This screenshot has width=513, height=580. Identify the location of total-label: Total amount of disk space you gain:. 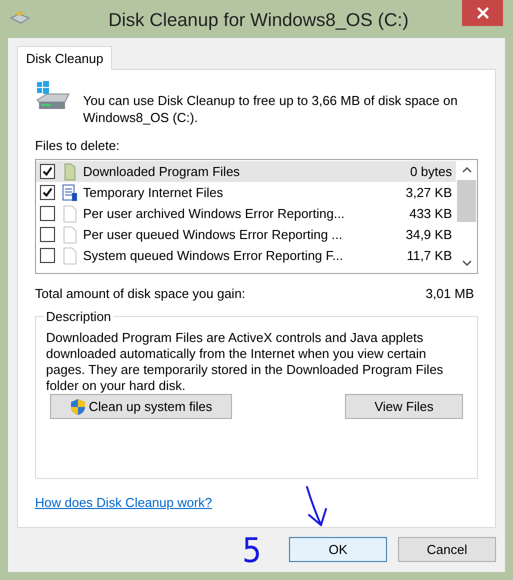
(140, 293).